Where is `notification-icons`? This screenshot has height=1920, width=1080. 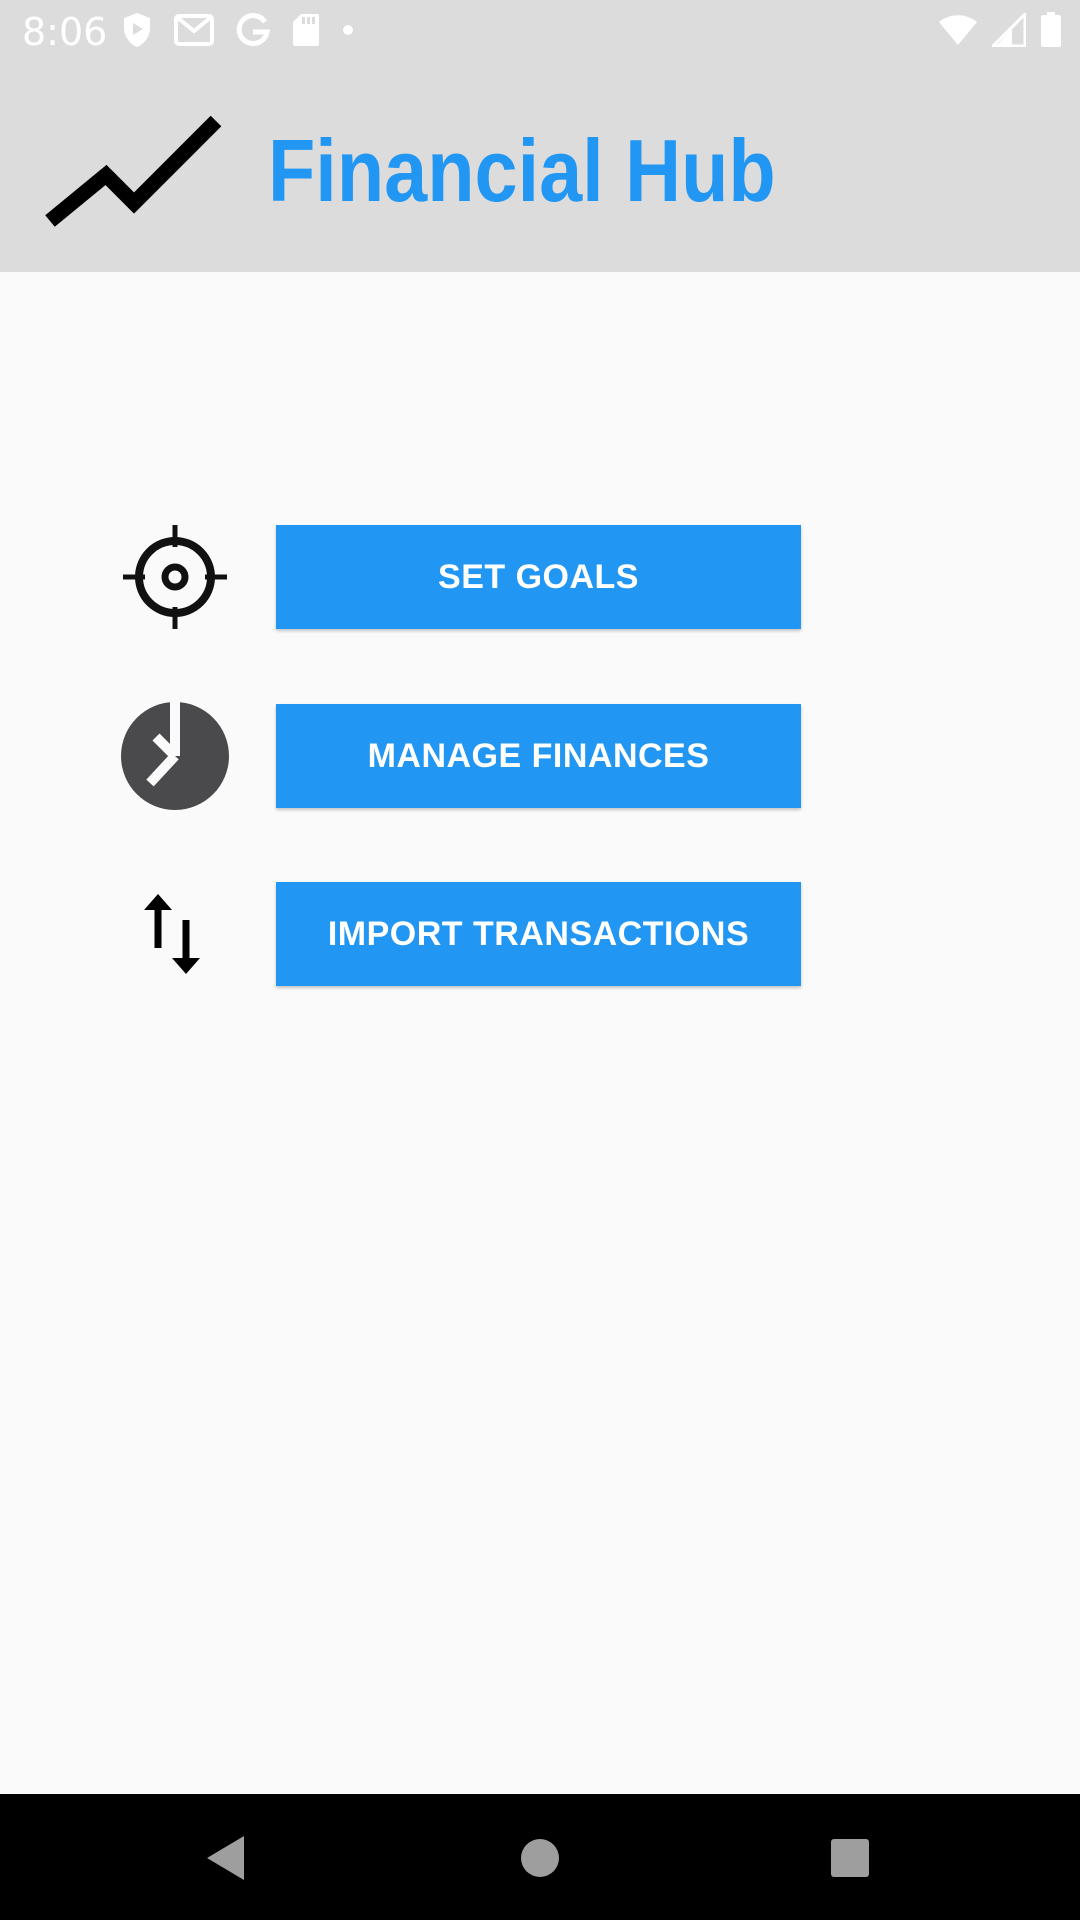 notification-icons is located at coordinates (249, 32).